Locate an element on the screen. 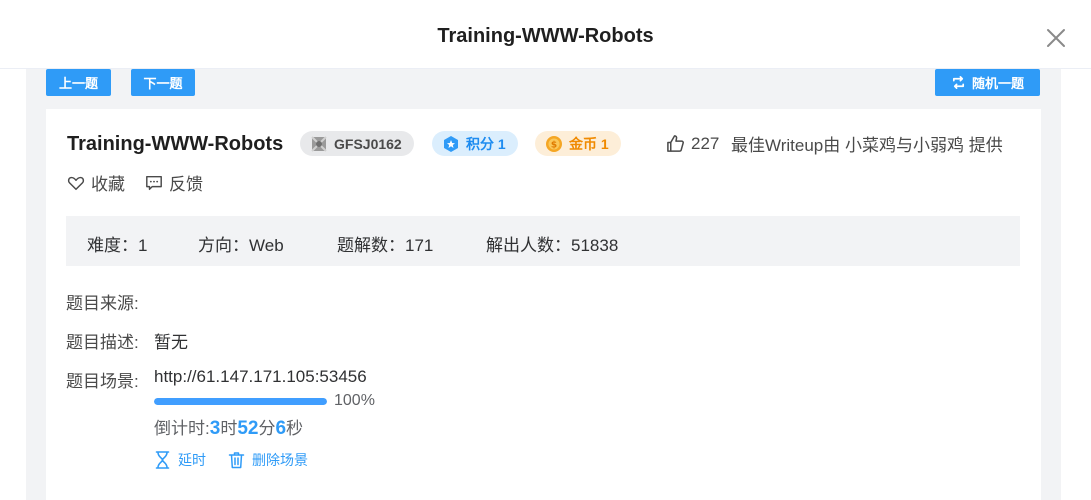 The image size is (1091, 500). countdown-timer: 倒计时: 3 时 52 分 6 秒 is located at coordinates (228, 427).